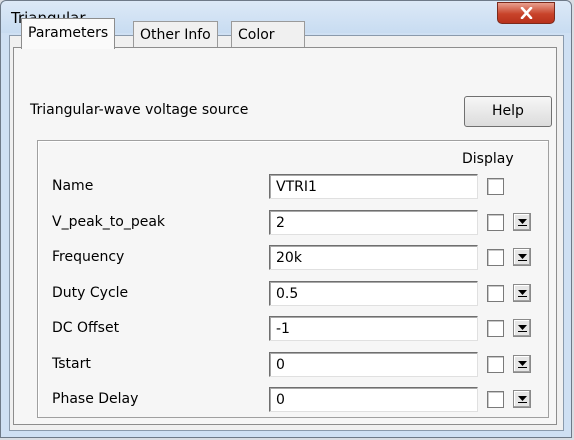 Image resolution: width=574 pixels, height=440 pixels. What do you see at coordinates (488, 159) in the screenshot?
I see `display-header: Display` at bounding box center [488, 159].